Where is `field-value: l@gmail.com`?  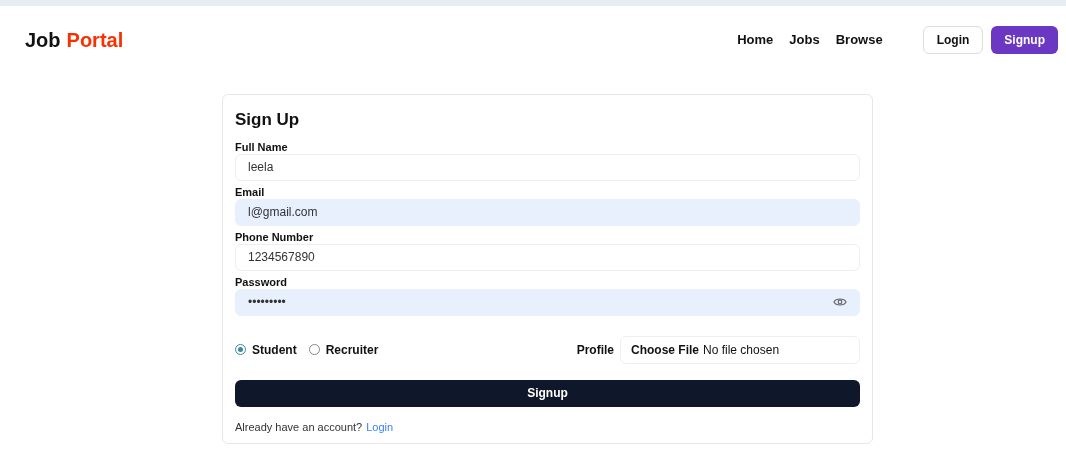 field-value: l@gmail.com is located at coordinates (283, 212).